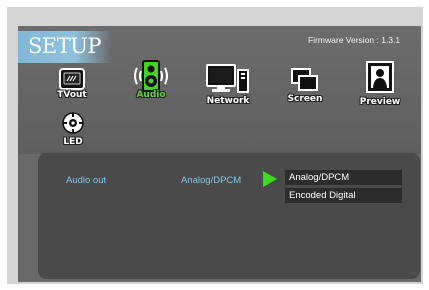  Describe the element at coordinates (380, 77) in the screenshot. I see `preview-person-icon` at that location.